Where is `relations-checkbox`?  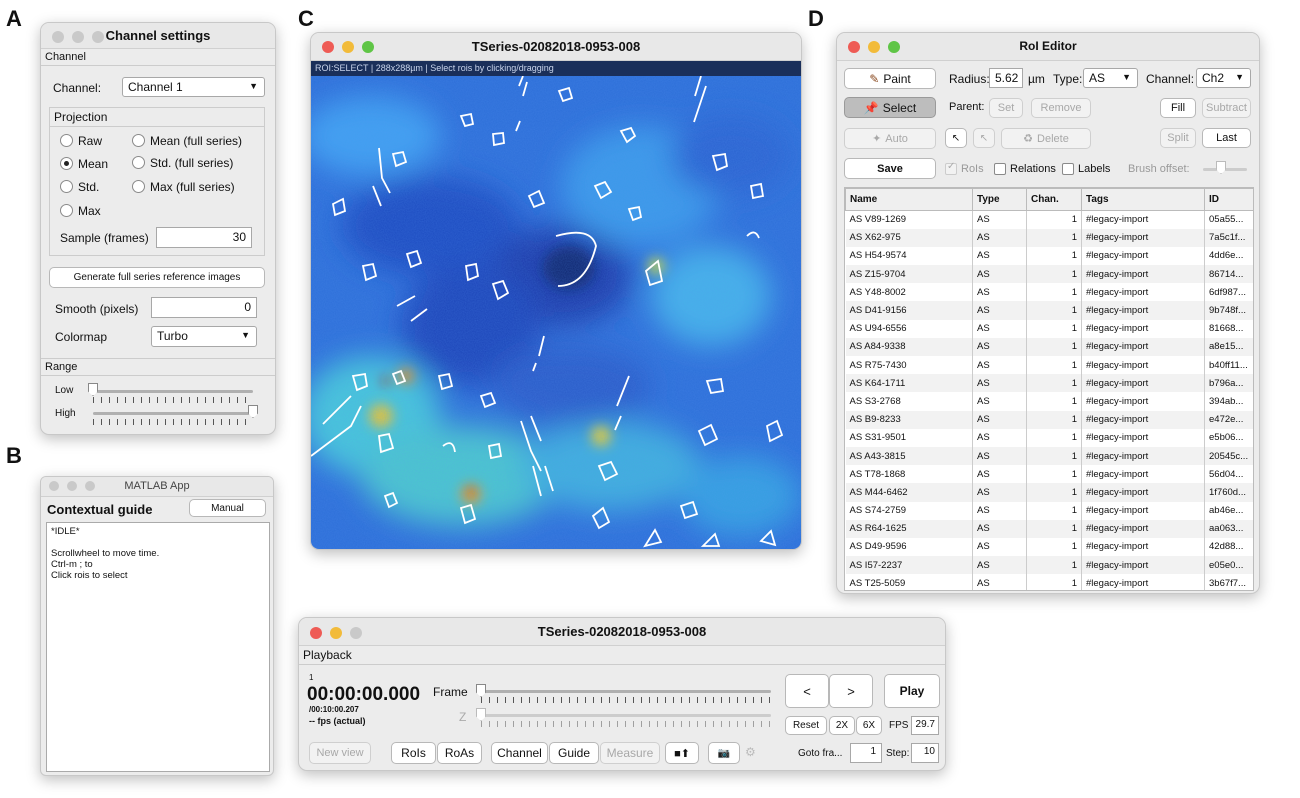
relations-checkbox is located at coordinates (1000, 169).